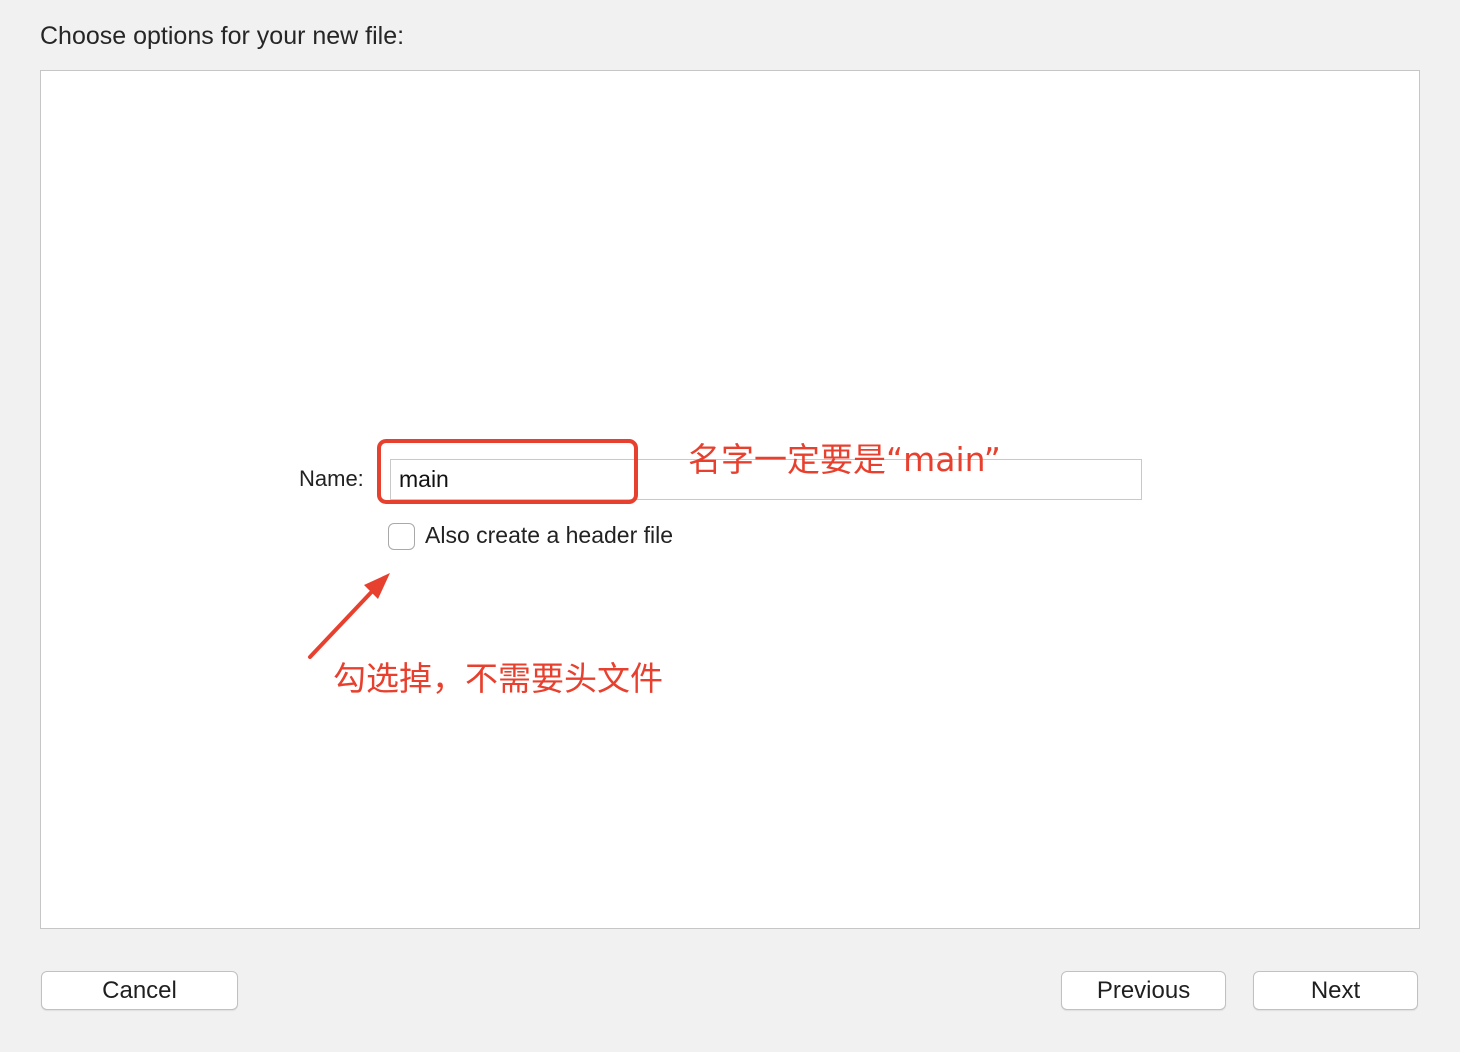 The height and width of the screenshot is (1052, 1460). I want to click on next-button: Next, so click(1335, 990).